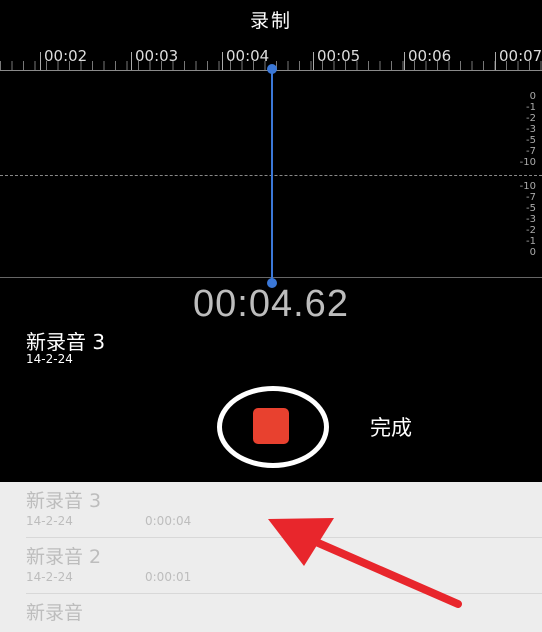 The height and width of the screenshot is (632, 542). I want to click on timeline-label: 00:03, so click(157, 56).